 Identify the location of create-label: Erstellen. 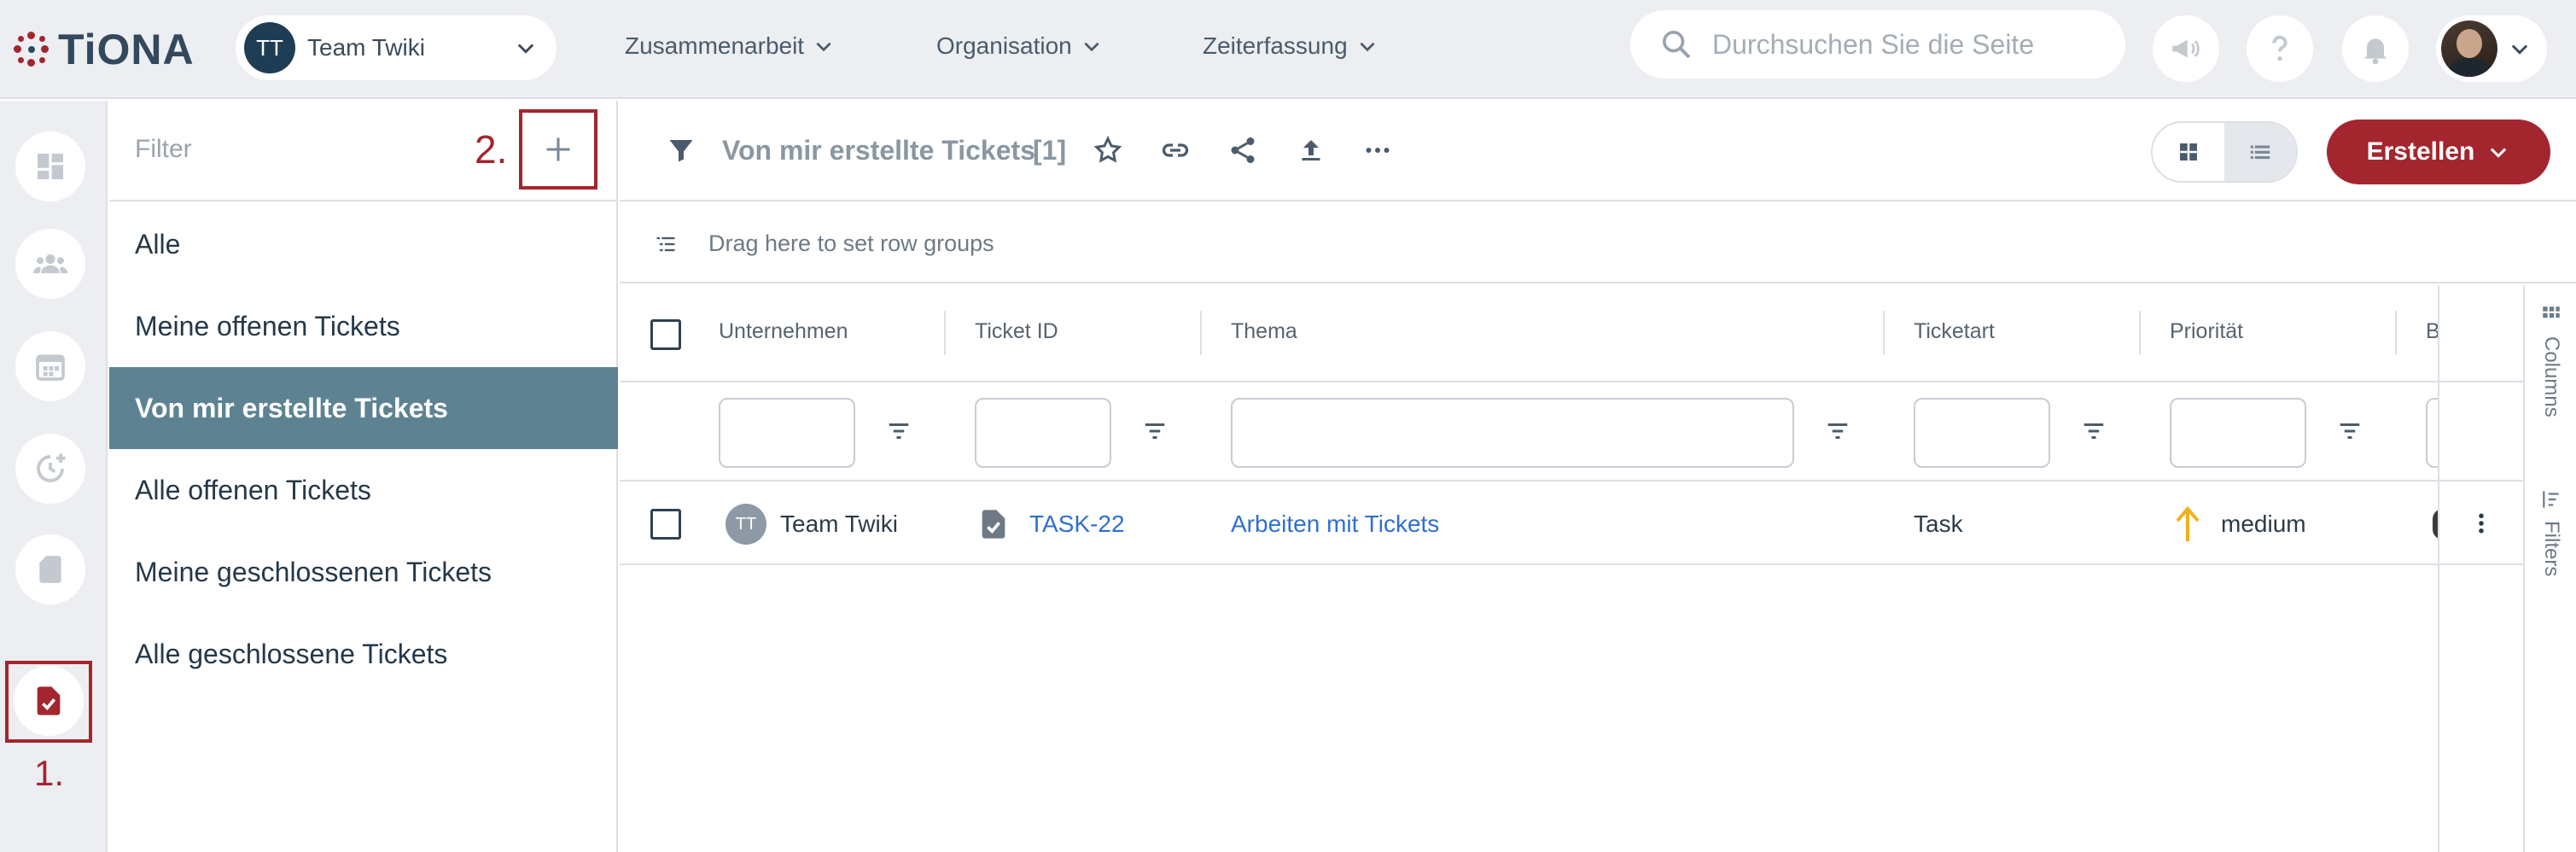
(2420, 151).